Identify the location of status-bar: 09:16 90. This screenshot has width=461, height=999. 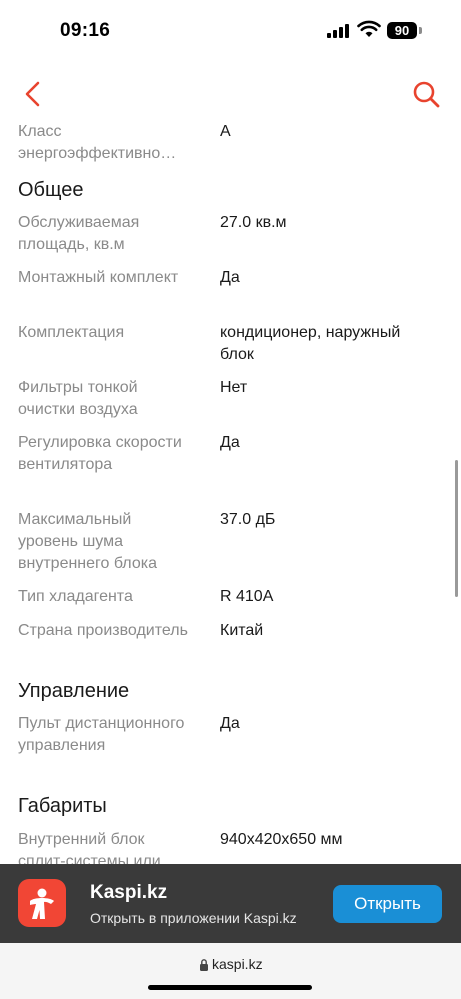
(230, 31).